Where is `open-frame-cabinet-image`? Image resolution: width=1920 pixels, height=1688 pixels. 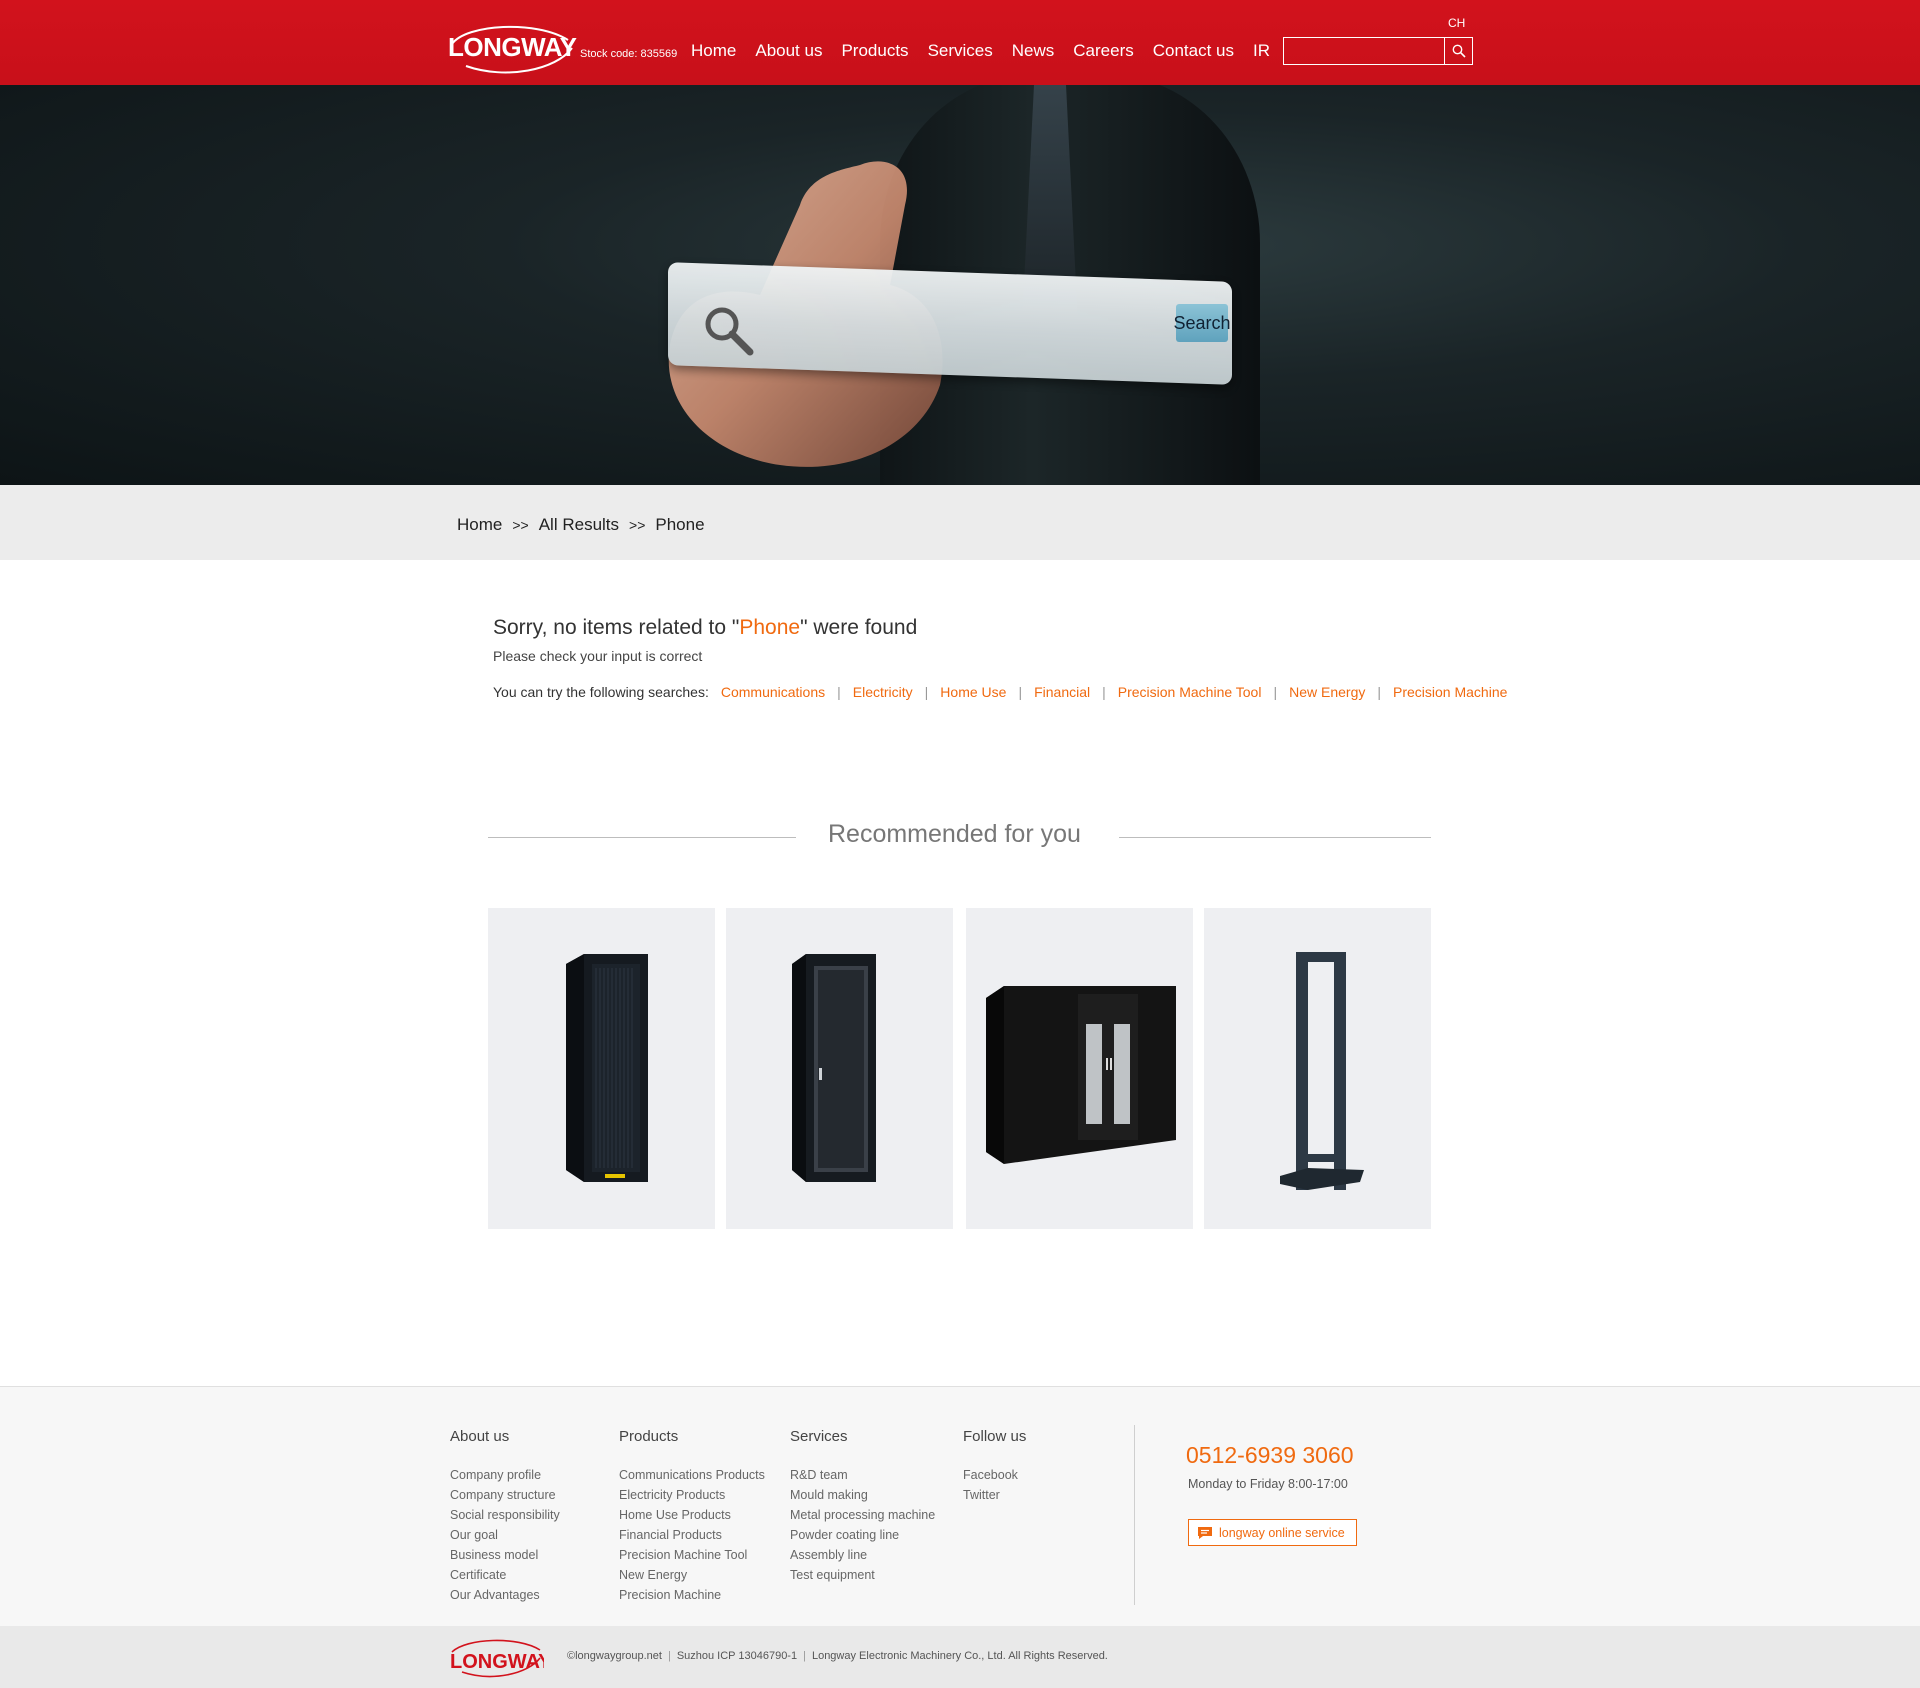 open-frame-cabinet-image is located at coordinates (834, 1068).